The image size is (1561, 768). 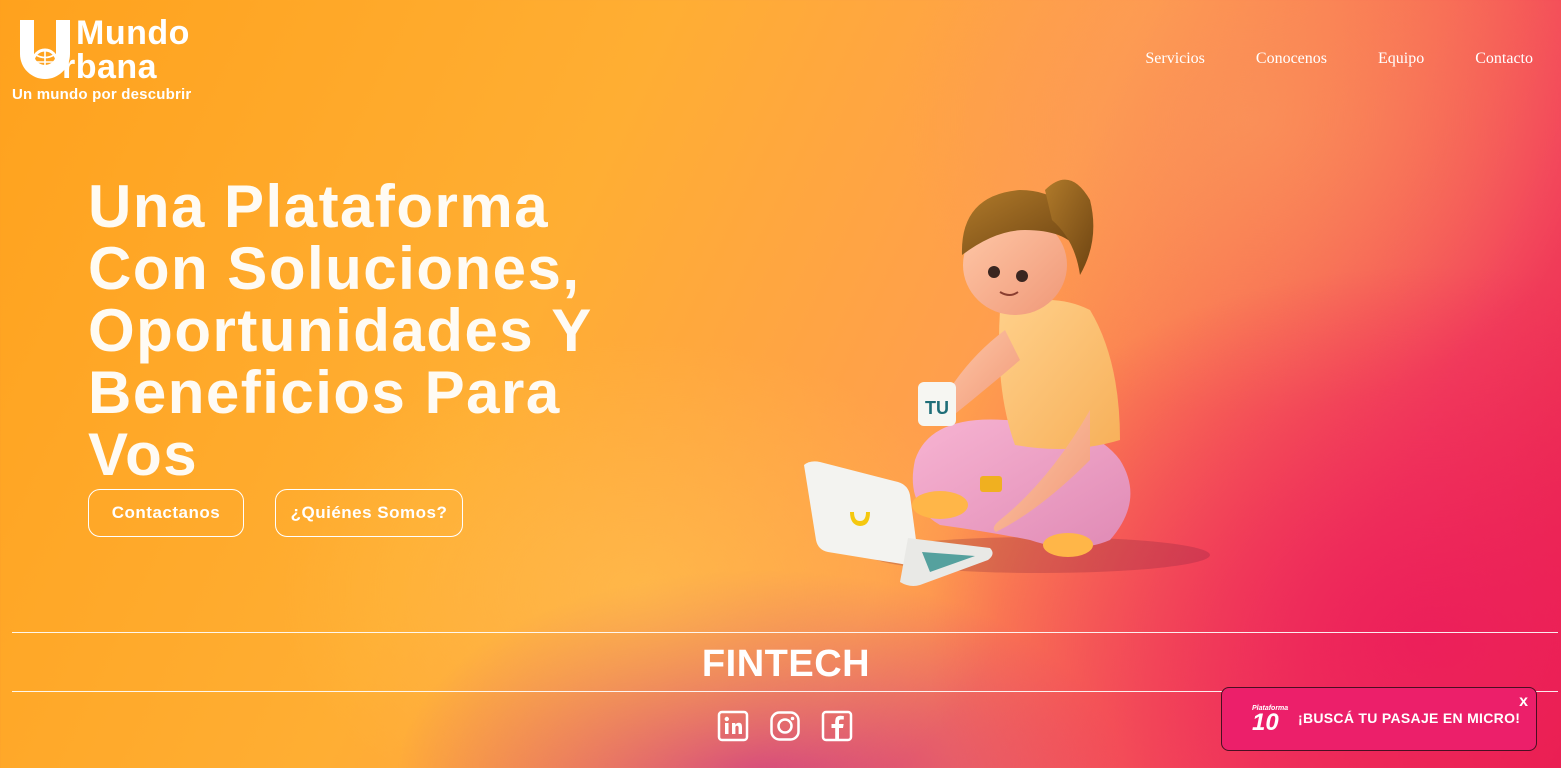 I want to click on promo-close-button: x, so click(x=1523, y=702).